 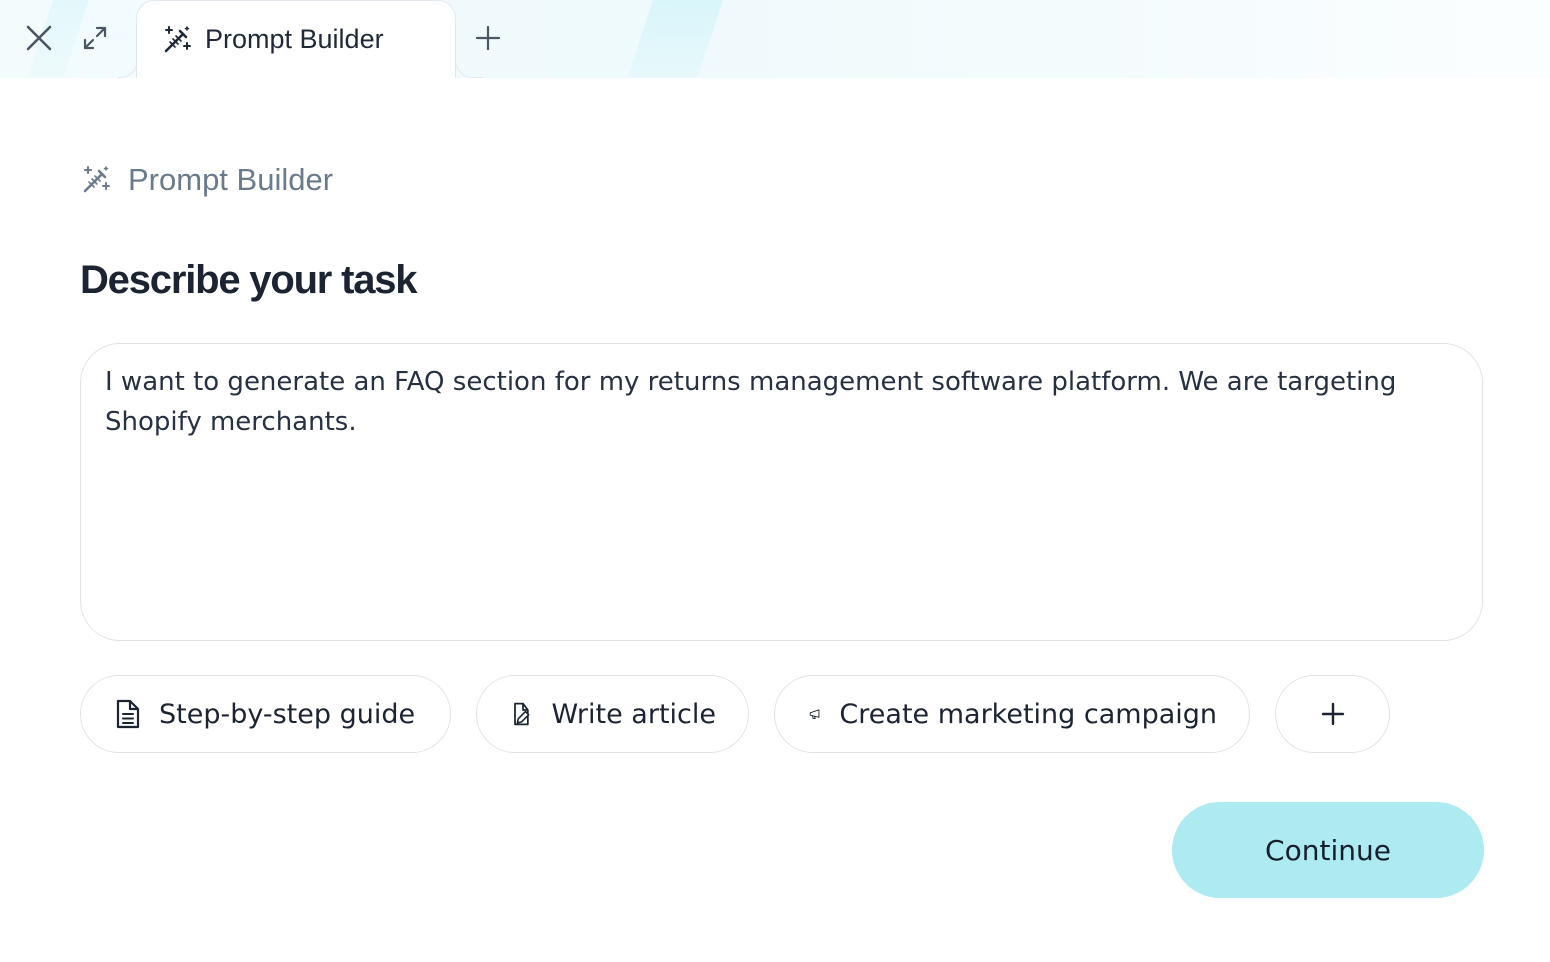 I want to click on megaphone-icon, so click(x=814, y=714).